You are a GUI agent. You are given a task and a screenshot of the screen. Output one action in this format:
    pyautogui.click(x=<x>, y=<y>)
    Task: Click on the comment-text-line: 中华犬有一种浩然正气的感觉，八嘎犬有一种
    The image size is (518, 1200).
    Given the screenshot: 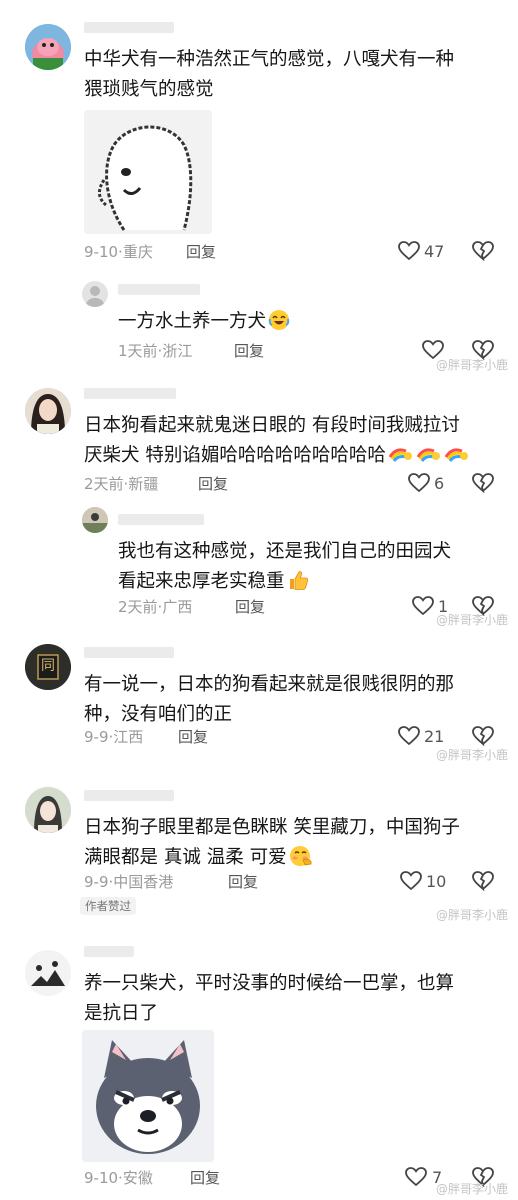 What is the action you would take?
    pyautogui.click(x=269, y=59)
    